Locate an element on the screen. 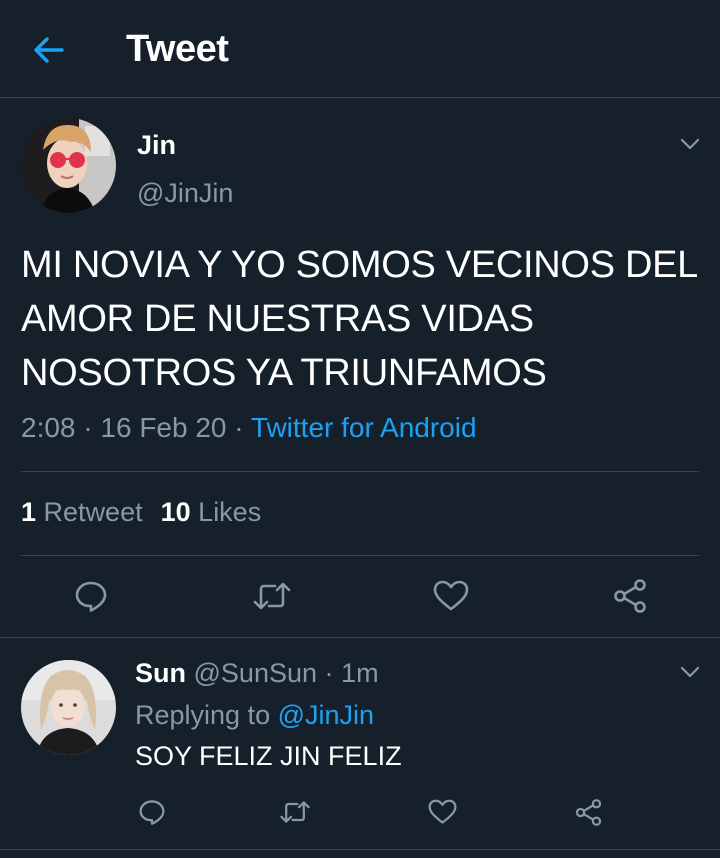 Image resolution: width=720 pixels, height=858 pixels. reply-share-button is located at coordinates (588, 812).